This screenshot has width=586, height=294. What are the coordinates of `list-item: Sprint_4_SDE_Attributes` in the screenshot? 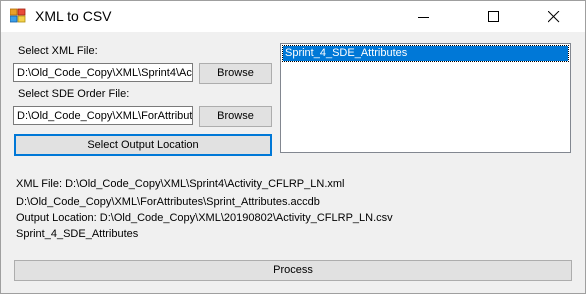 It's located at (425, 53).